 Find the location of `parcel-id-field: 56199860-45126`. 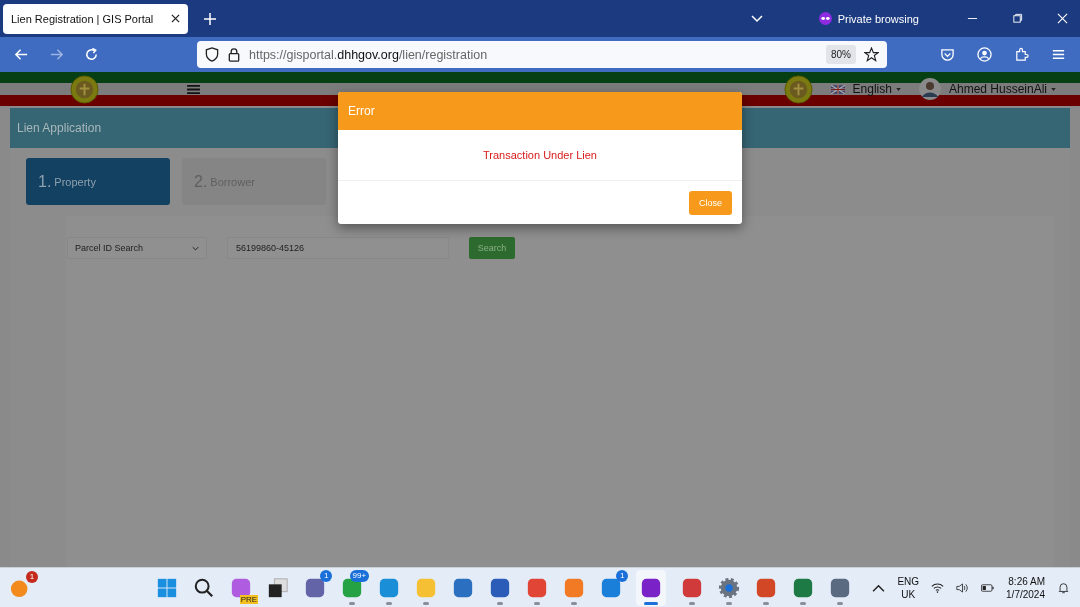

parcel-id-field: 56199860-45126 is located at coordinates (338, 248).